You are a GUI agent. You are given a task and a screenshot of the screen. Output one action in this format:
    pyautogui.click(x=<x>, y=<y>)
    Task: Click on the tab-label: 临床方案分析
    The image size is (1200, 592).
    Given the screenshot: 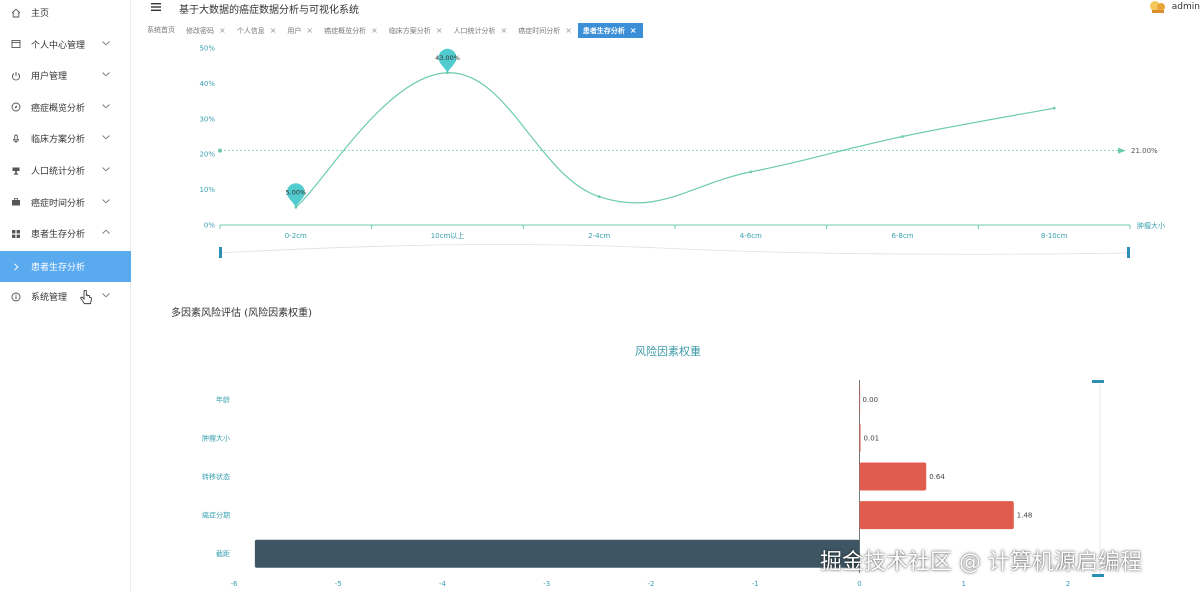 What is the action you would take?
    pyautogui.click(x=409, y=31)
    